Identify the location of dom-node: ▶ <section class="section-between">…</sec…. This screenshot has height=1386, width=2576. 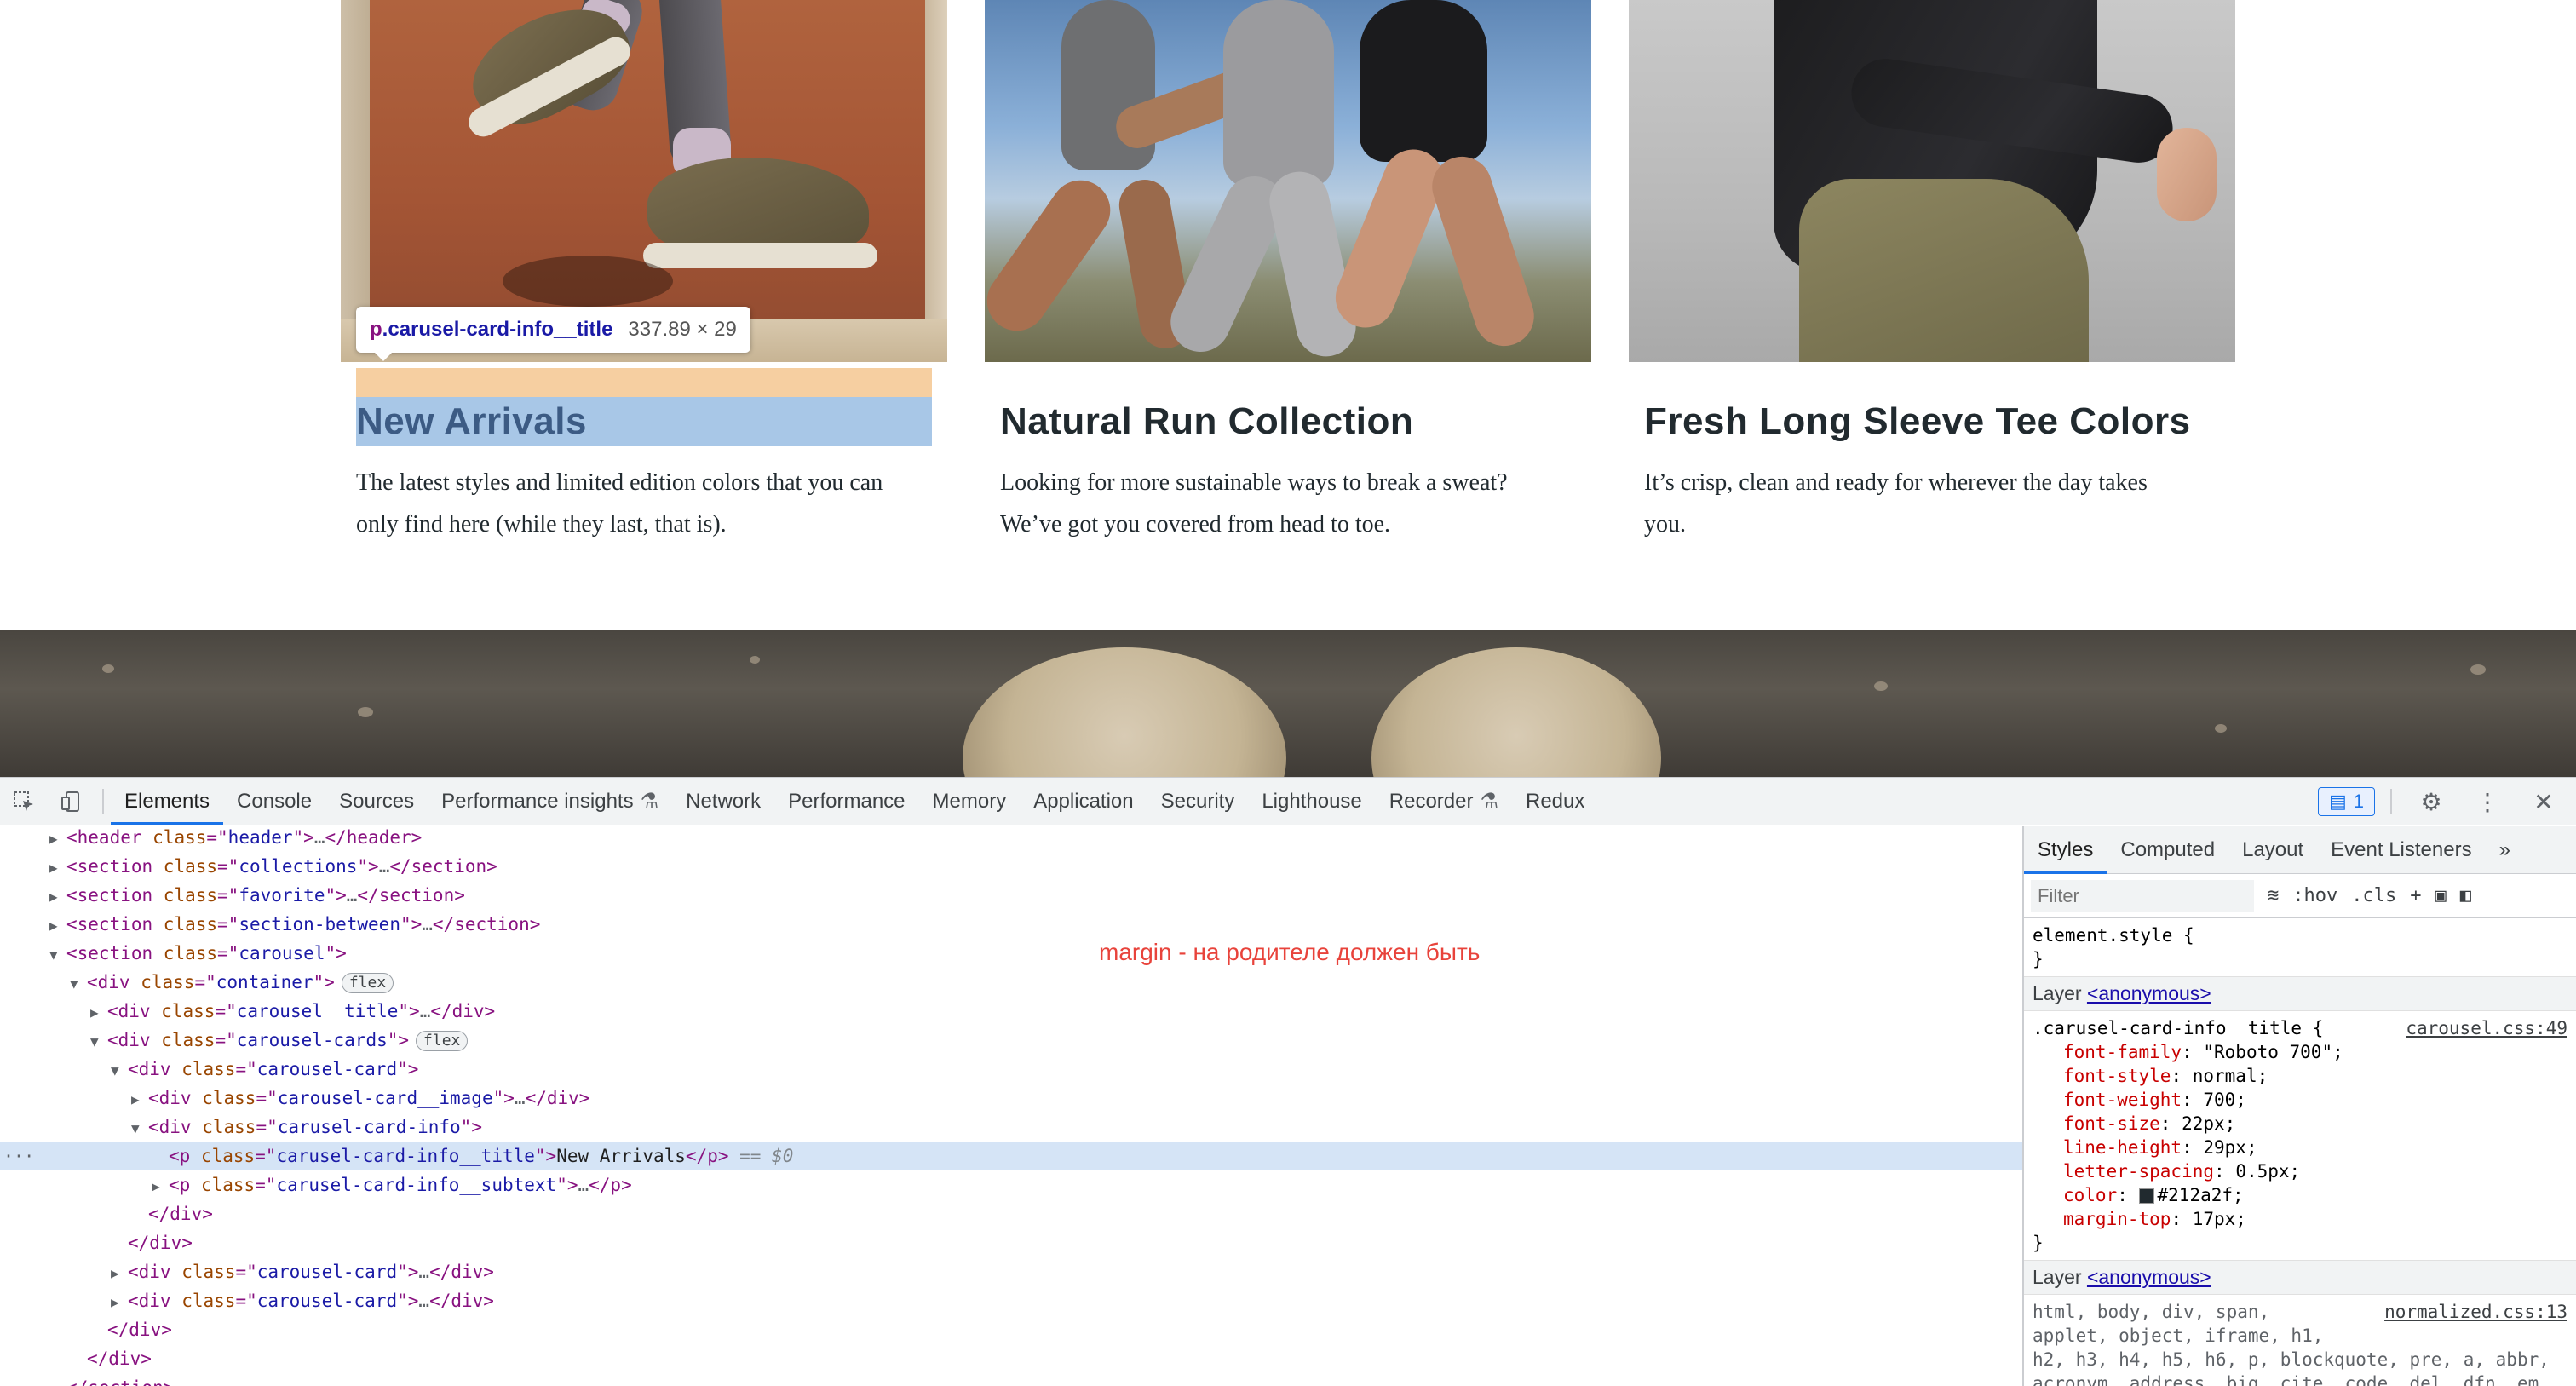
(1011, 925).